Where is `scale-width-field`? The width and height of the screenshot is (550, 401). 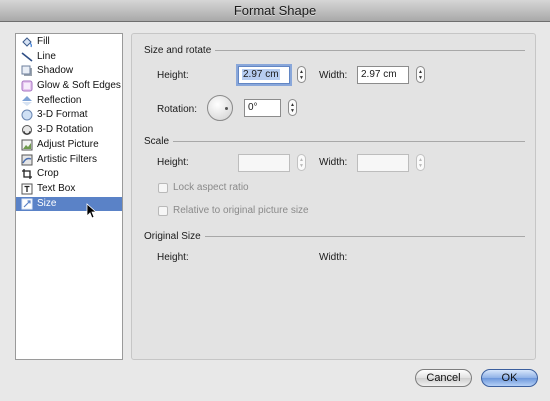 scale-width-field is located at coordinates (383, 163).